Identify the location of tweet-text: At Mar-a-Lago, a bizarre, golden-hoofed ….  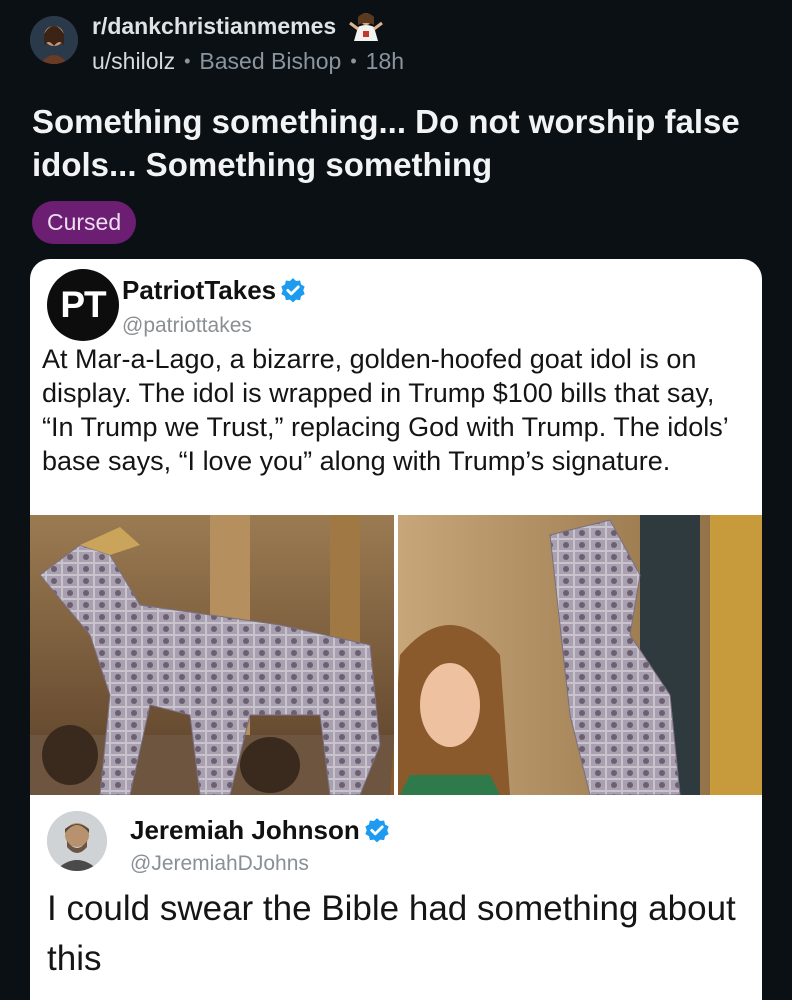
(385, 410).